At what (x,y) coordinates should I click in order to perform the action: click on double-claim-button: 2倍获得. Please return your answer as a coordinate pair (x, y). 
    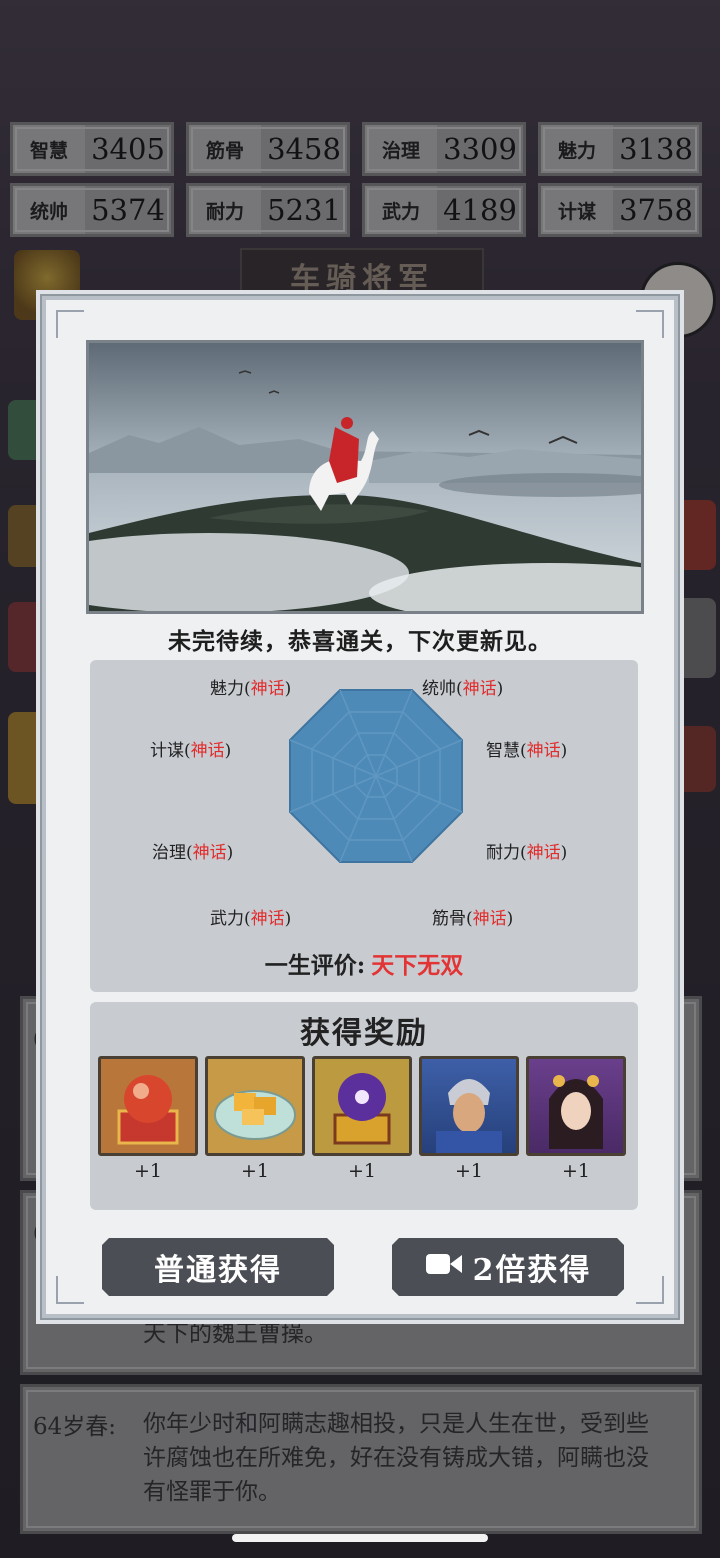
    Looking at the image, I should click on (508, 1267).